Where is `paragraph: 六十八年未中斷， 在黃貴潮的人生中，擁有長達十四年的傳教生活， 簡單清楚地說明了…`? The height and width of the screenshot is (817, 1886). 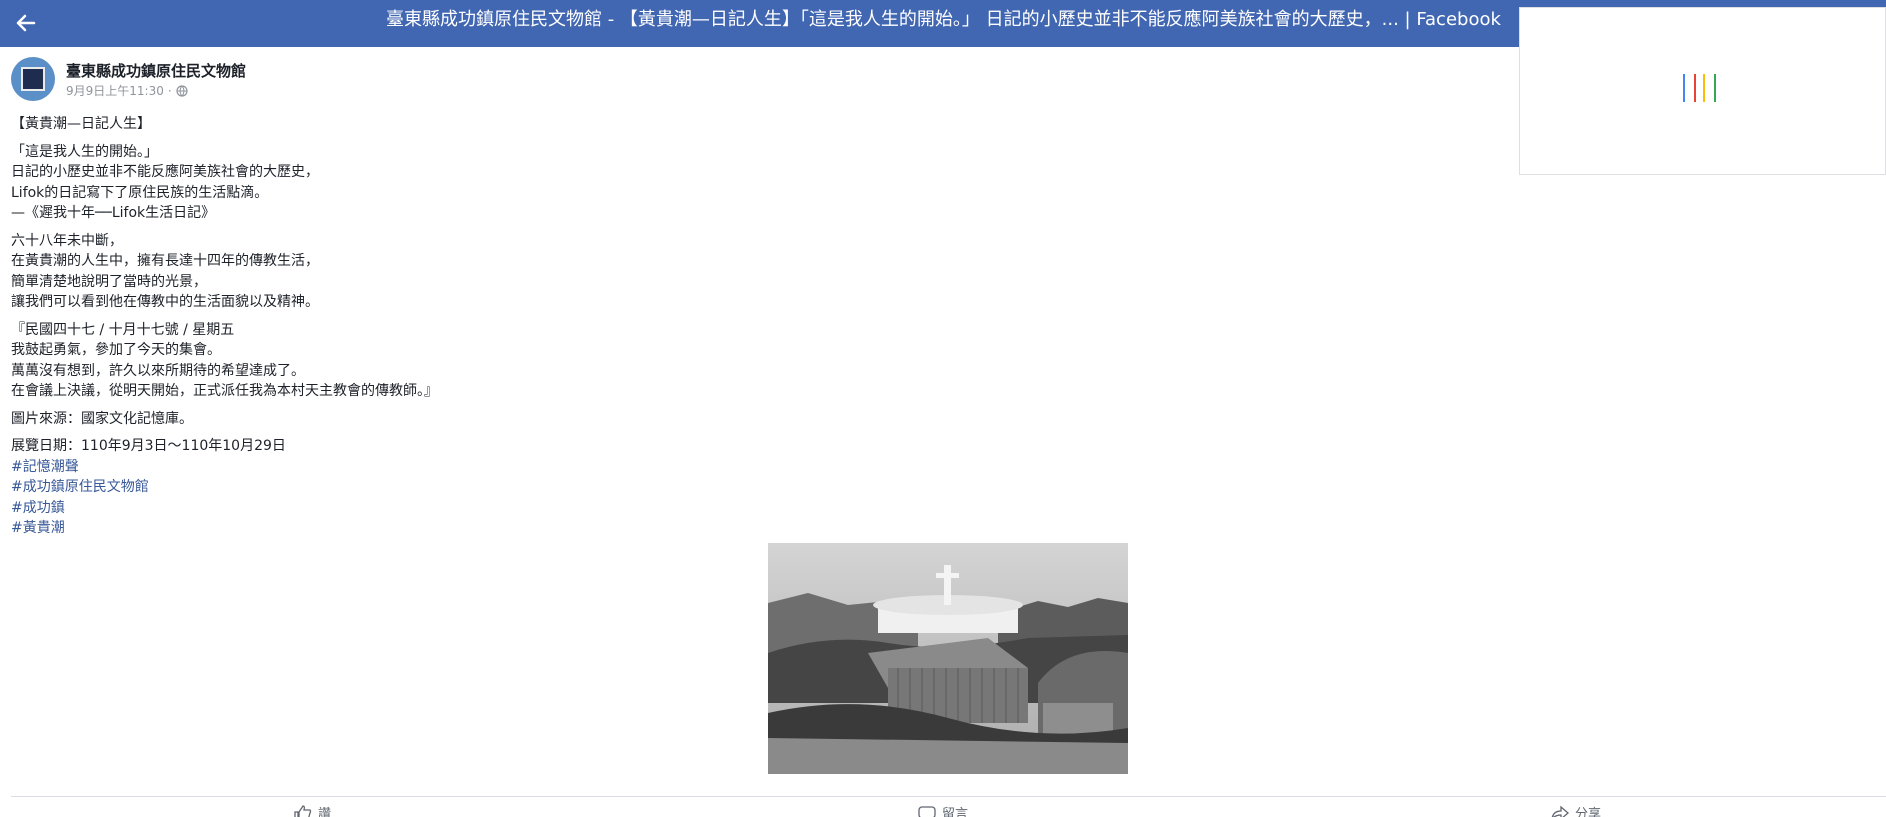 paragraph: 六十八年未中斷， 在黃貴潮的人生中，擁有長達十四年的傳教生活， 簡單清楚地說明了… is located at coordinates (611, 272).